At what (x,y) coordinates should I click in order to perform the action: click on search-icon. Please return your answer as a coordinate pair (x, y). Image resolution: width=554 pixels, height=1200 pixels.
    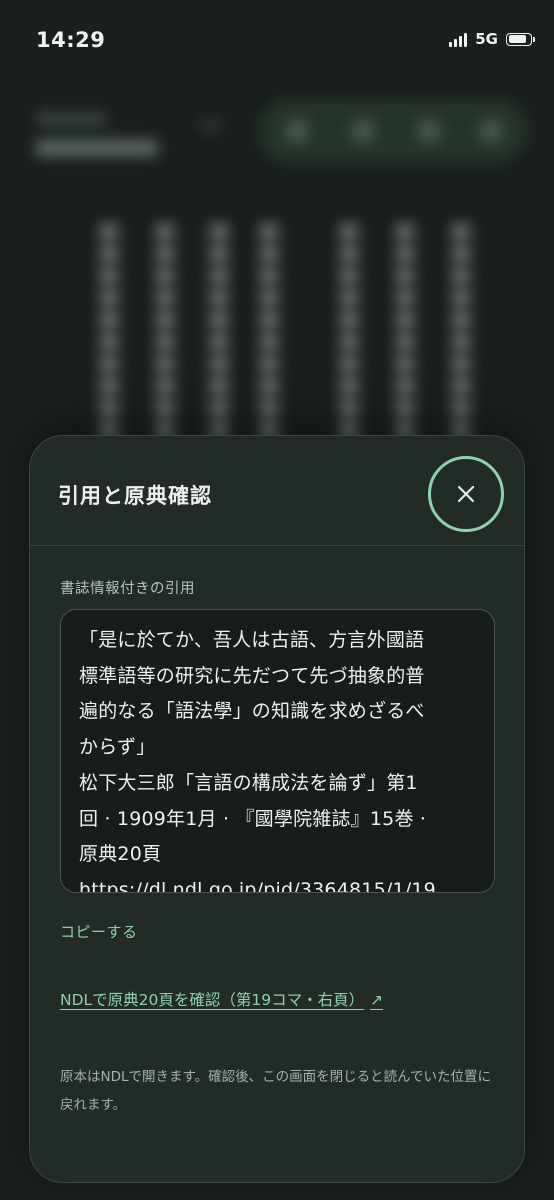
    Looking at the image, I should click on (297, 131).